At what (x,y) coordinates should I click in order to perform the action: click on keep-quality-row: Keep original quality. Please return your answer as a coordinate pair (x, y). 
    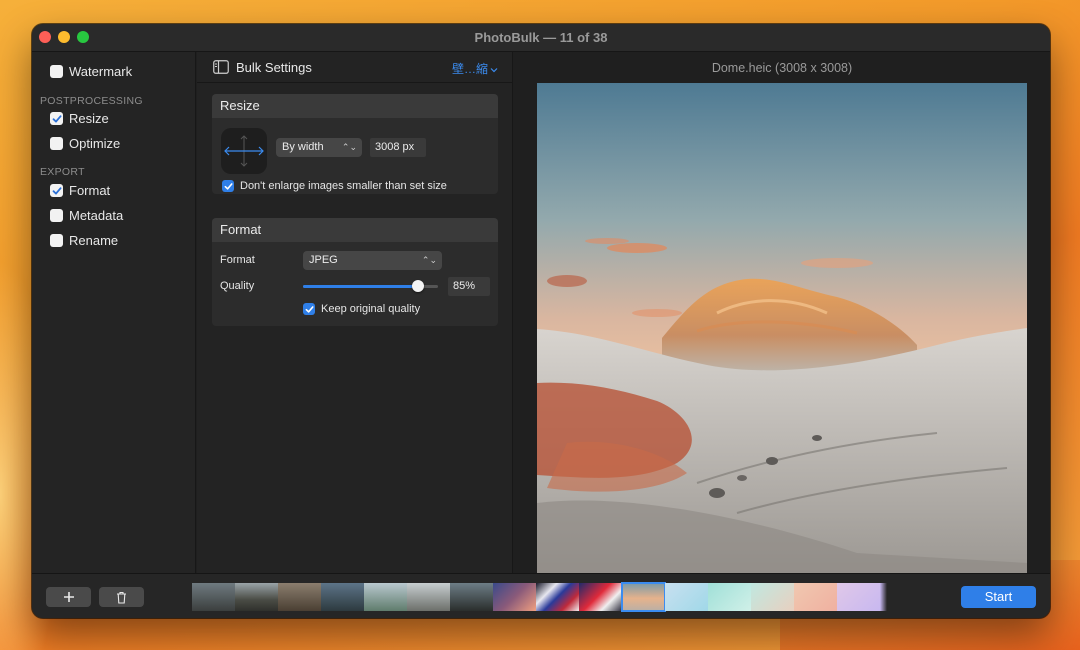
    Looking at the image, I should click on (361, 309).